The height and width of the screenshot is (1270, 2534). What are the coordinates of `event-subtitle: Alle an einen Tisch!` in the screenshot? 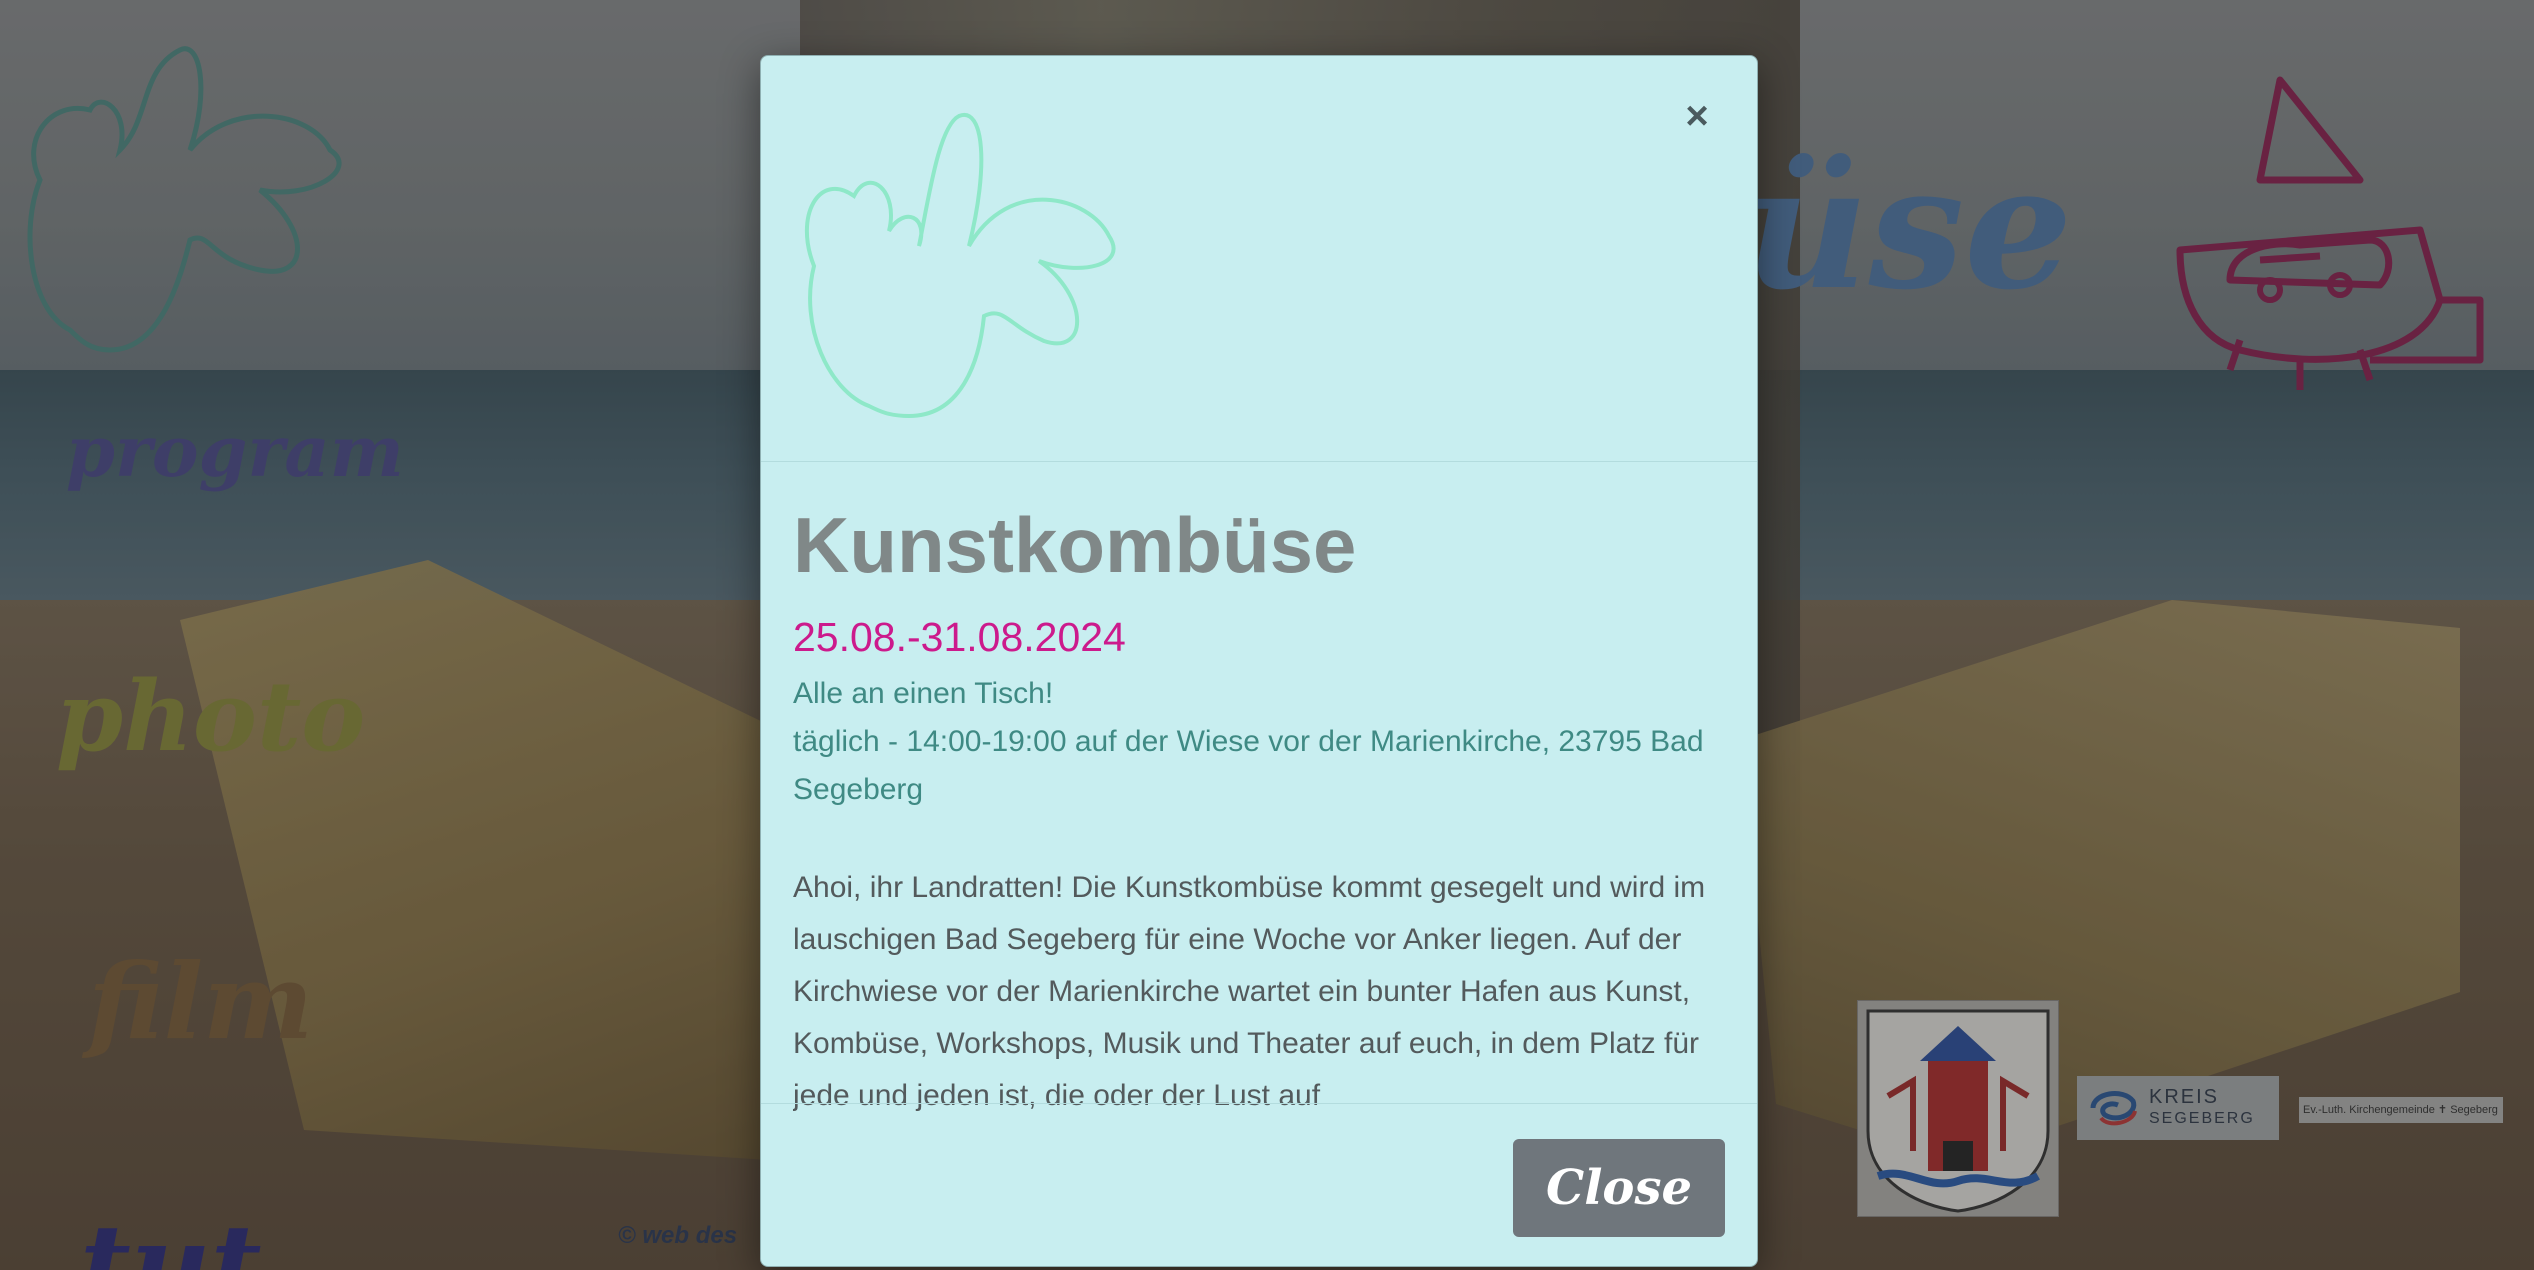 It's located at (923, 693).